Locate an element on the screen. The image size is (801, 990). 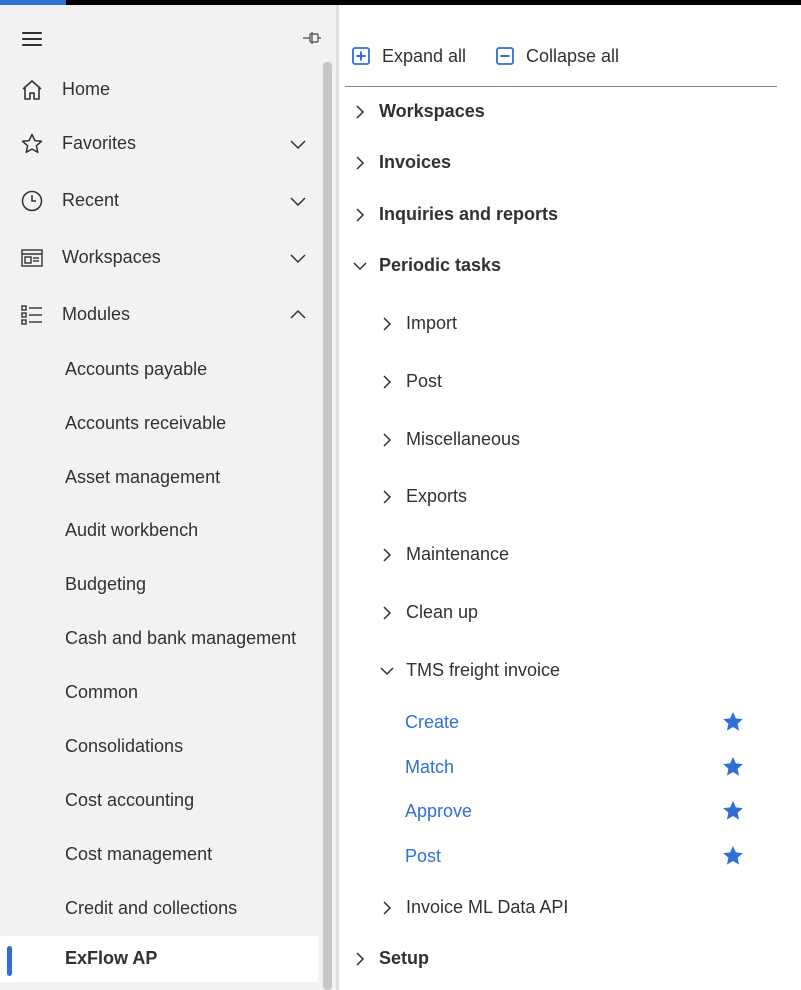
module-item: Asset management is located at coordinates (159, 478).